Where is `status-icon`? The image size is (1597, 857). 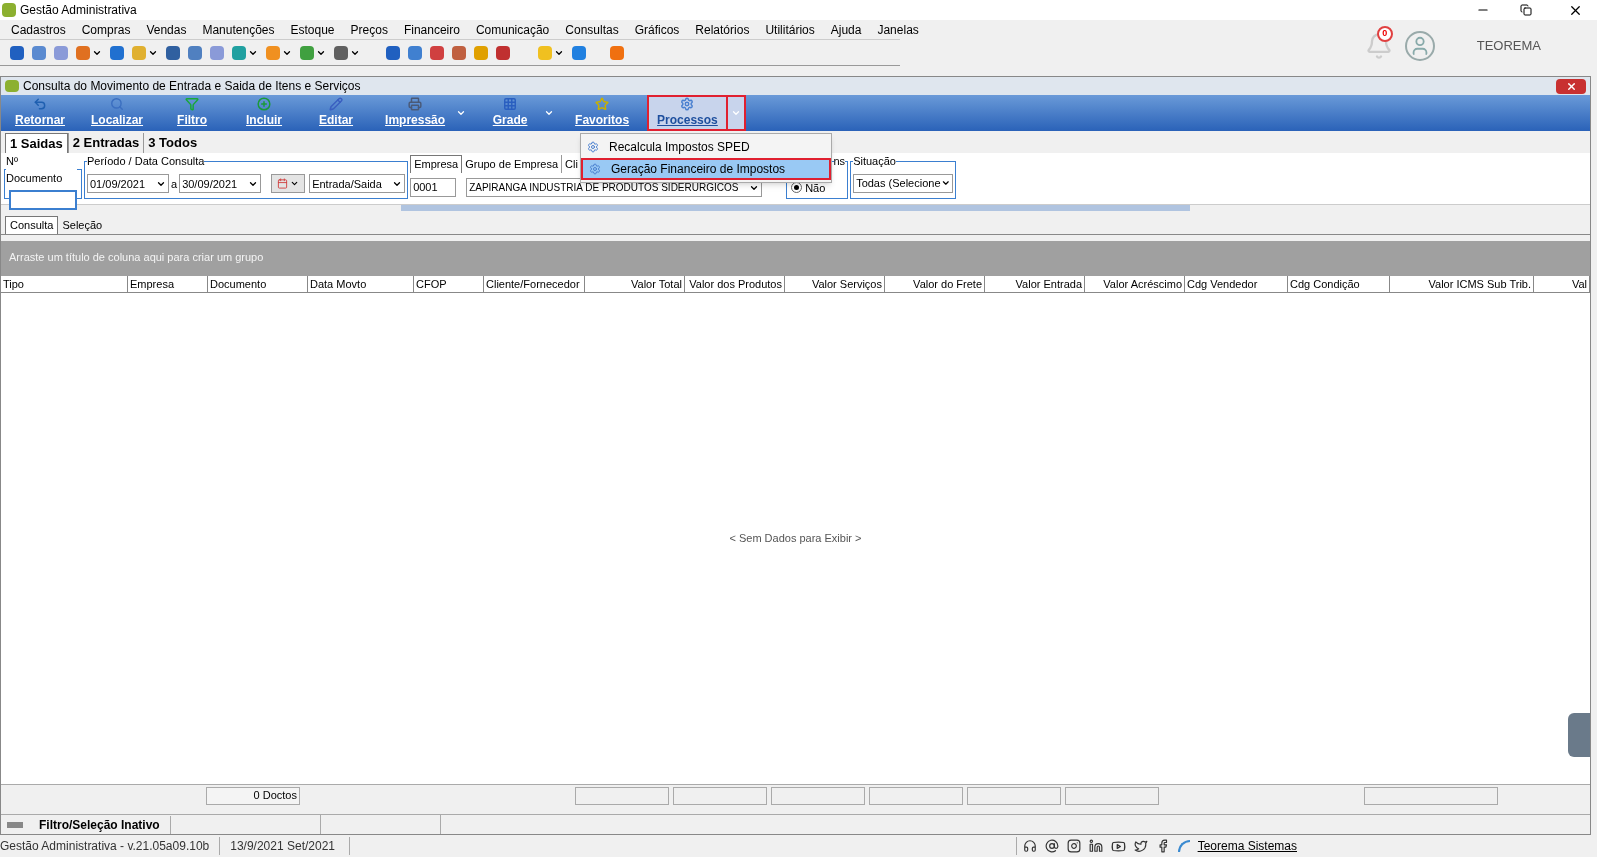 status-icon is located at coordinates (15, 824).